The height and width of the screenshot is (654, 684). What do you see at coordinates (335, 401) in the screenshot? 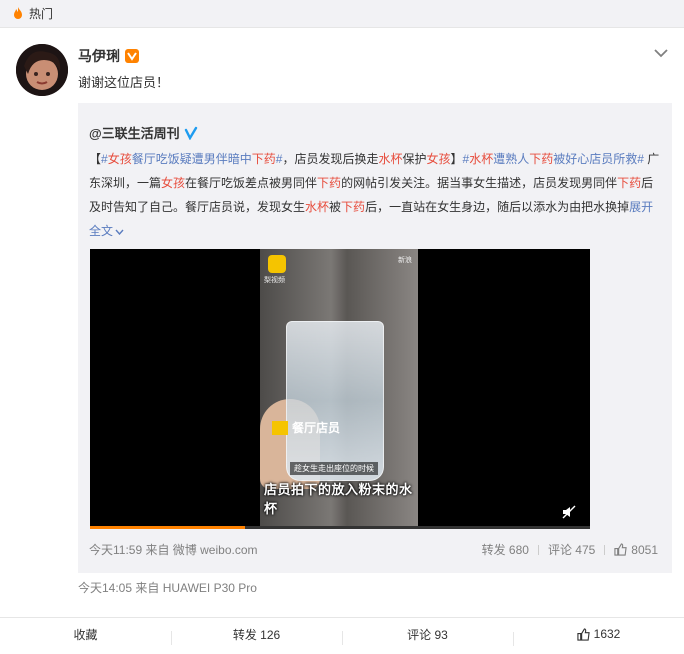
I see `water-glass-image` at bounding box center [335, 401].